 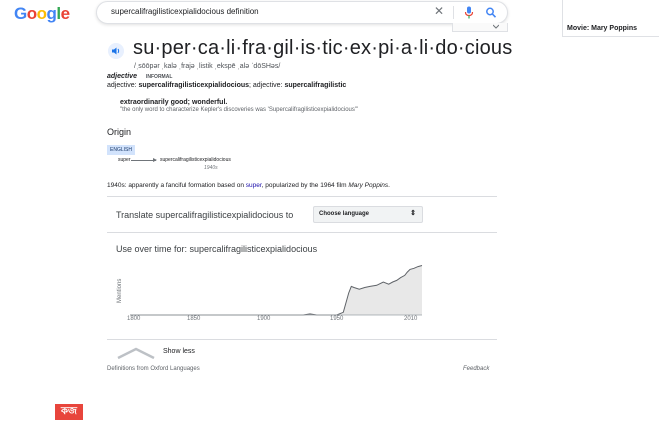 What do you see at coordinates (69, 412) in the screenshot?
I see `watermark-badge: কজ` at bounding box center [69, 412].